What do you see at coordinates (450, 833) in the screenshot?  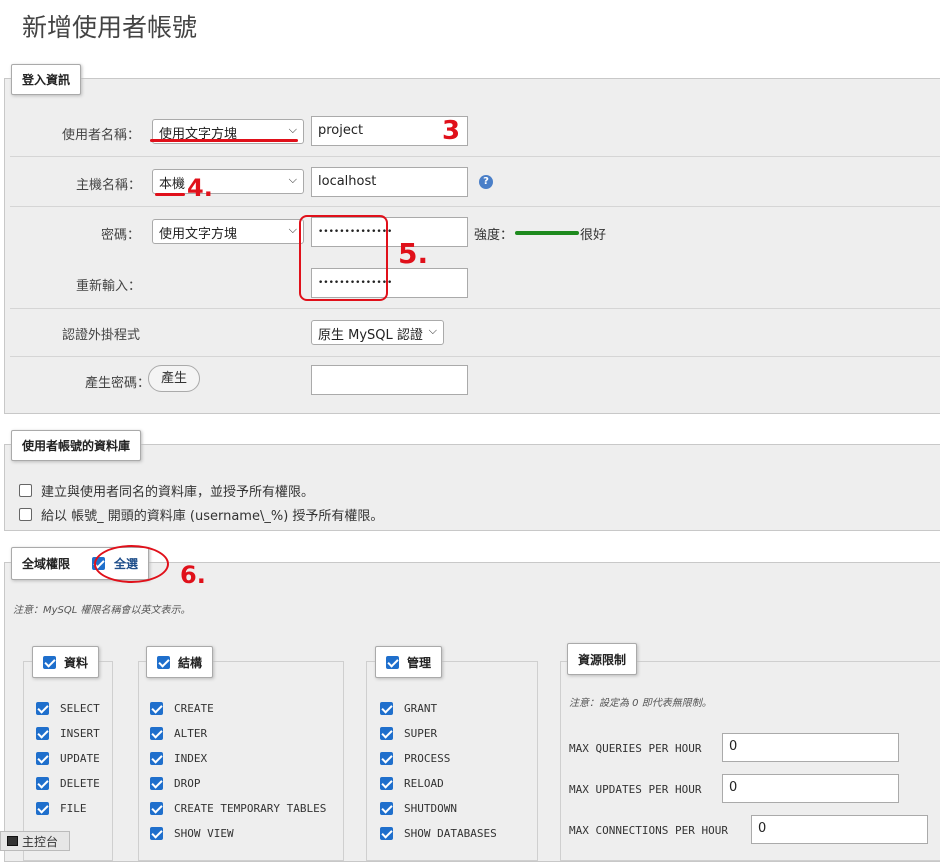 I see `show-databases-label: SHOW DATABASES` at bounding box center [450, 833].